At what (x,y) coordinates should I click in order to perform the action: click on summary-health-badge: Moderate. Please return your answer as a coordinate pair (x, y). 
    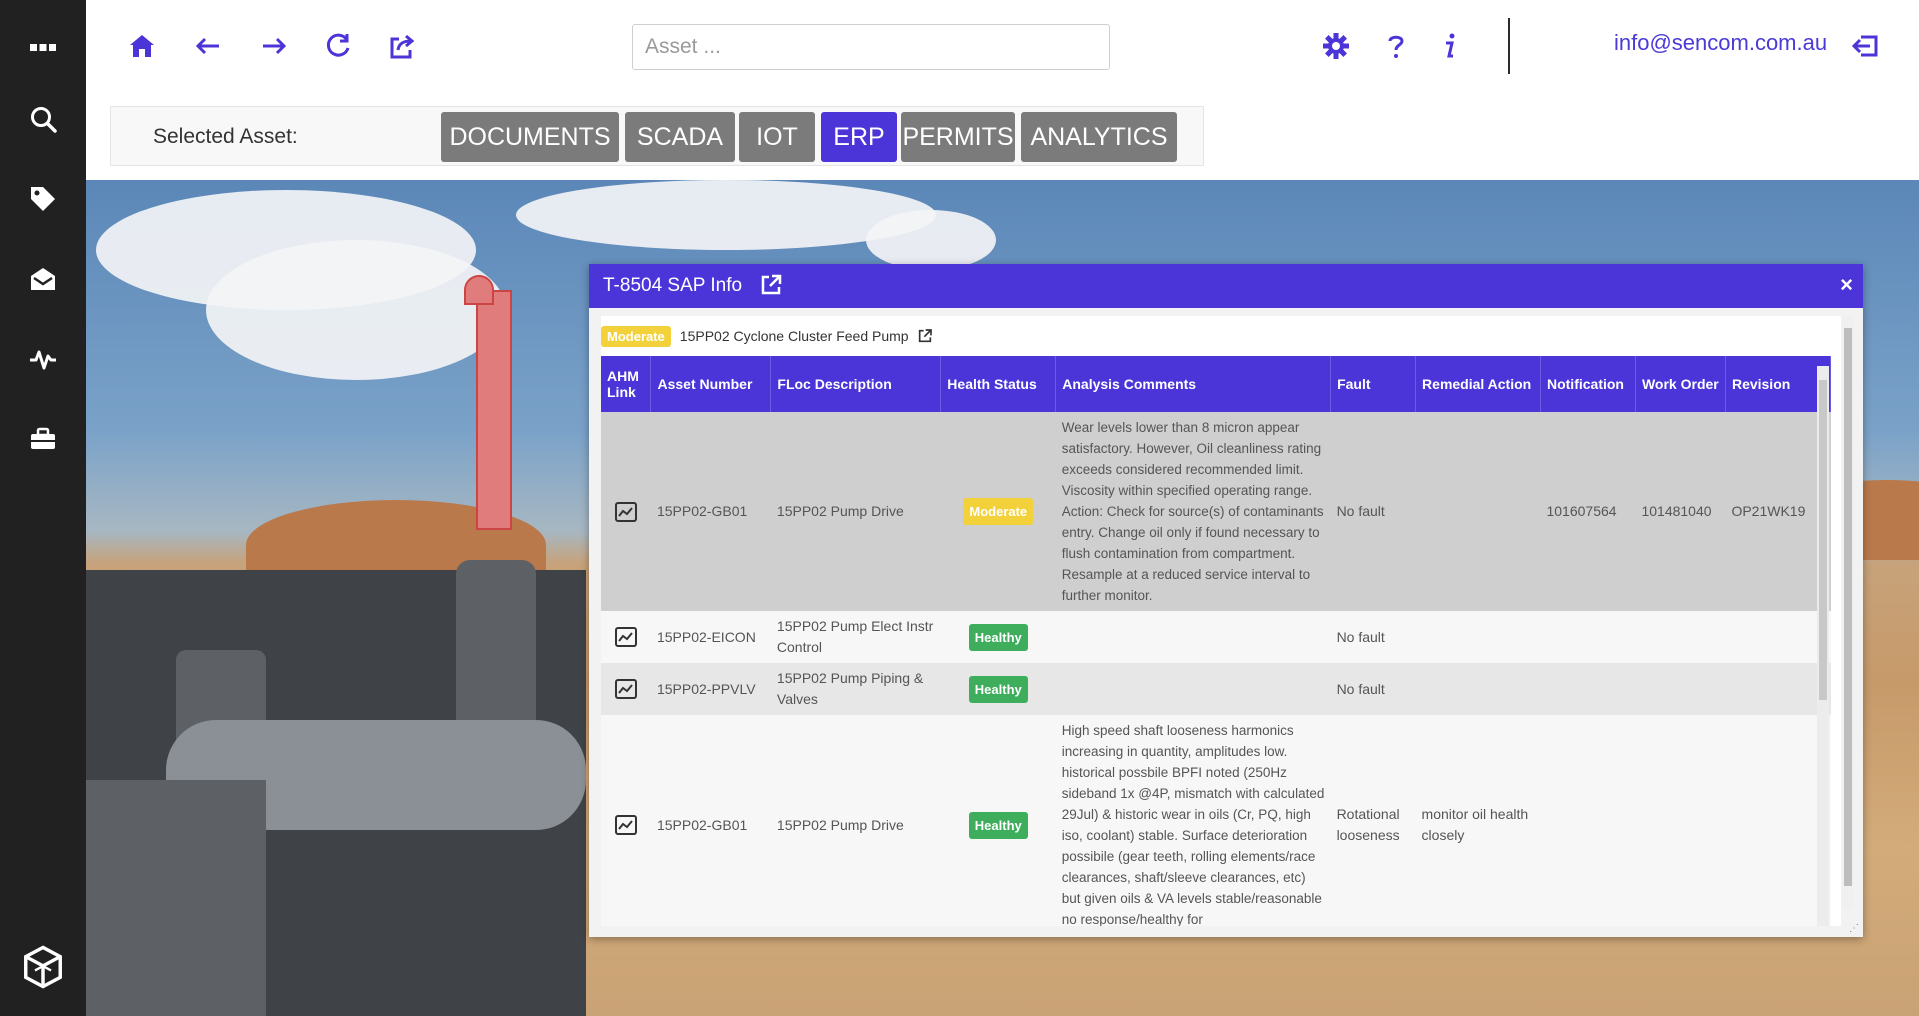
    Looking at the image, I should click on (636, 336).